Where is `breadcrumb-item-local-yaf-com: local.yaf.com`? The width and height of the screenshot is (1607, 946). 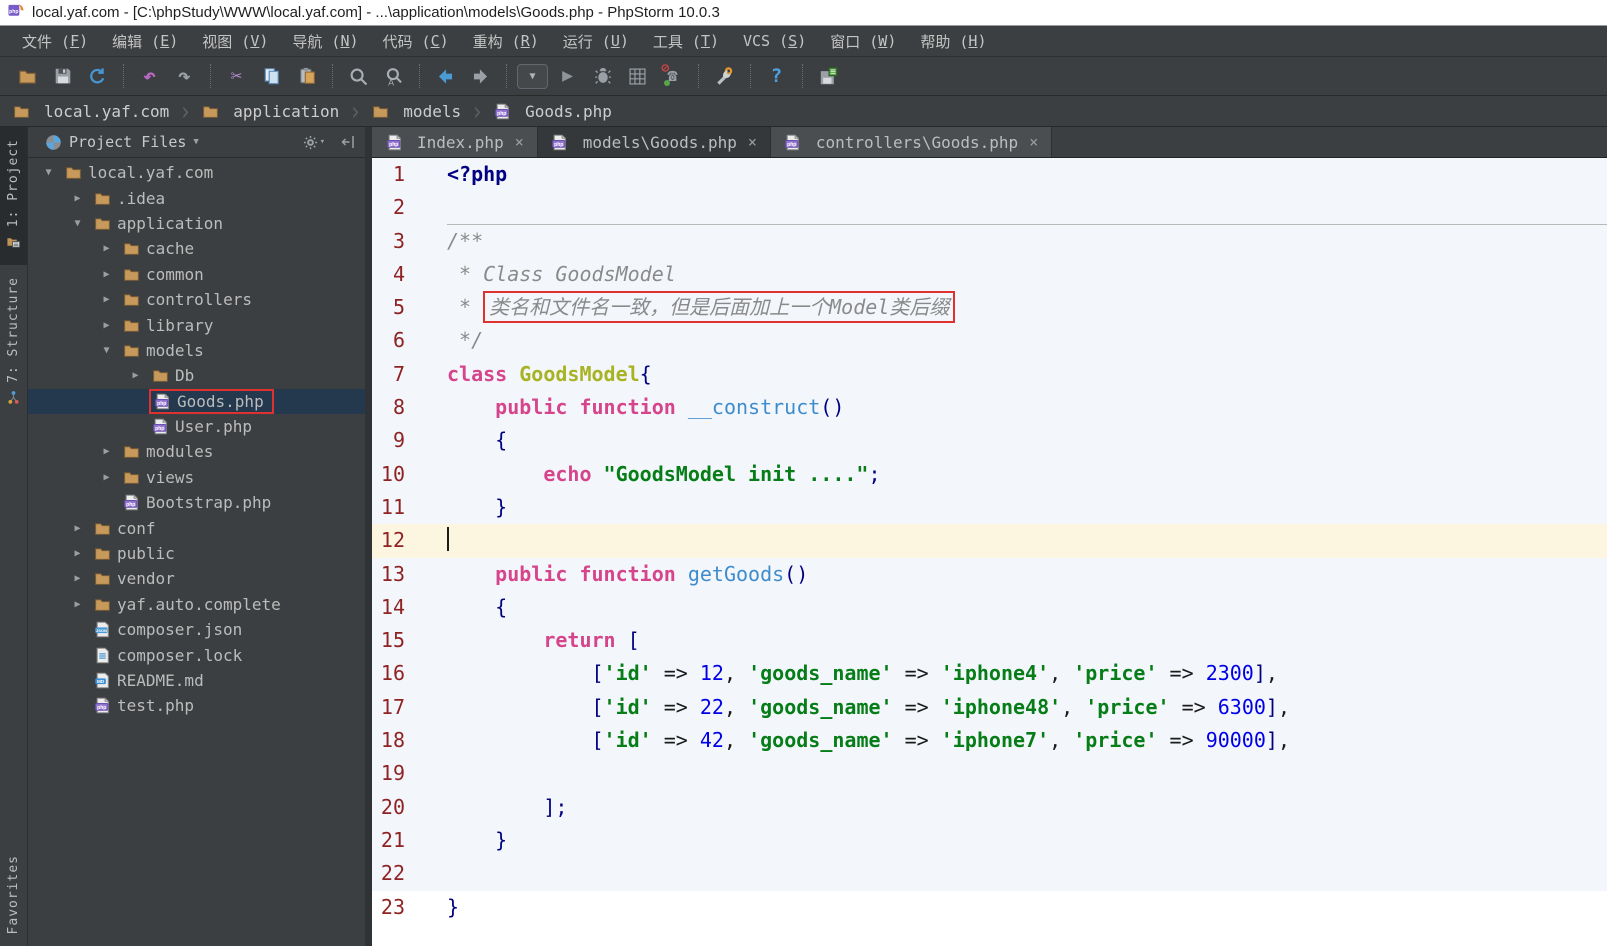 breadcrumb-item-local-yaf-com: local.yaf.com is located at coordinates (90, 111).